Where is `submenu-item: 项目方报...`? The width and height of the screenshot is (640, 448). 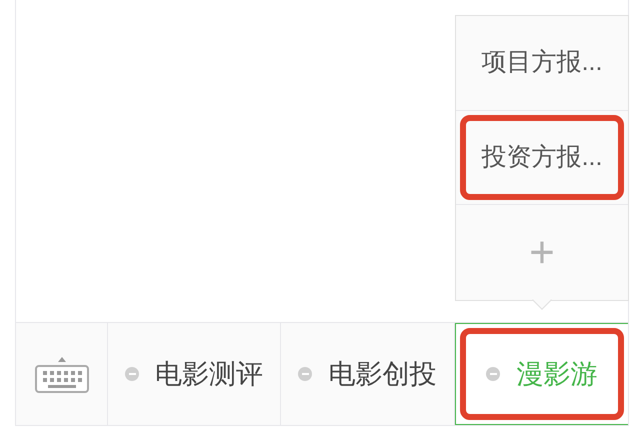
submenu-item: 项目方报... is located at coordinates (542, 63).